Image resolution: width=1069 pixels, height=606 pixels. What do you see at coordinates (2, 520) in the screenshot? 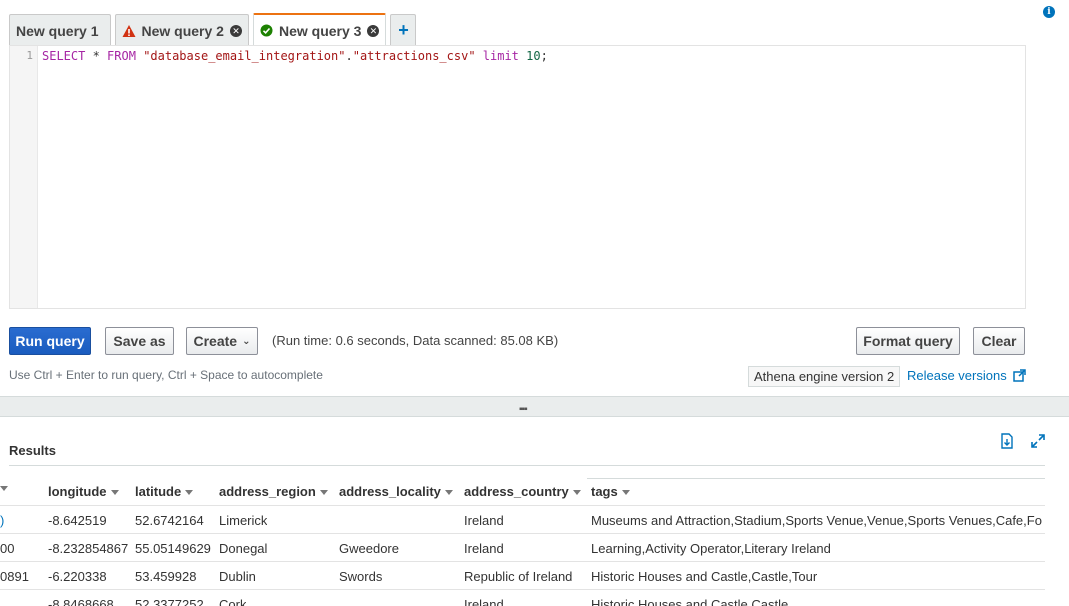
I see `table-cell: )` at bounding box center [2, 520].